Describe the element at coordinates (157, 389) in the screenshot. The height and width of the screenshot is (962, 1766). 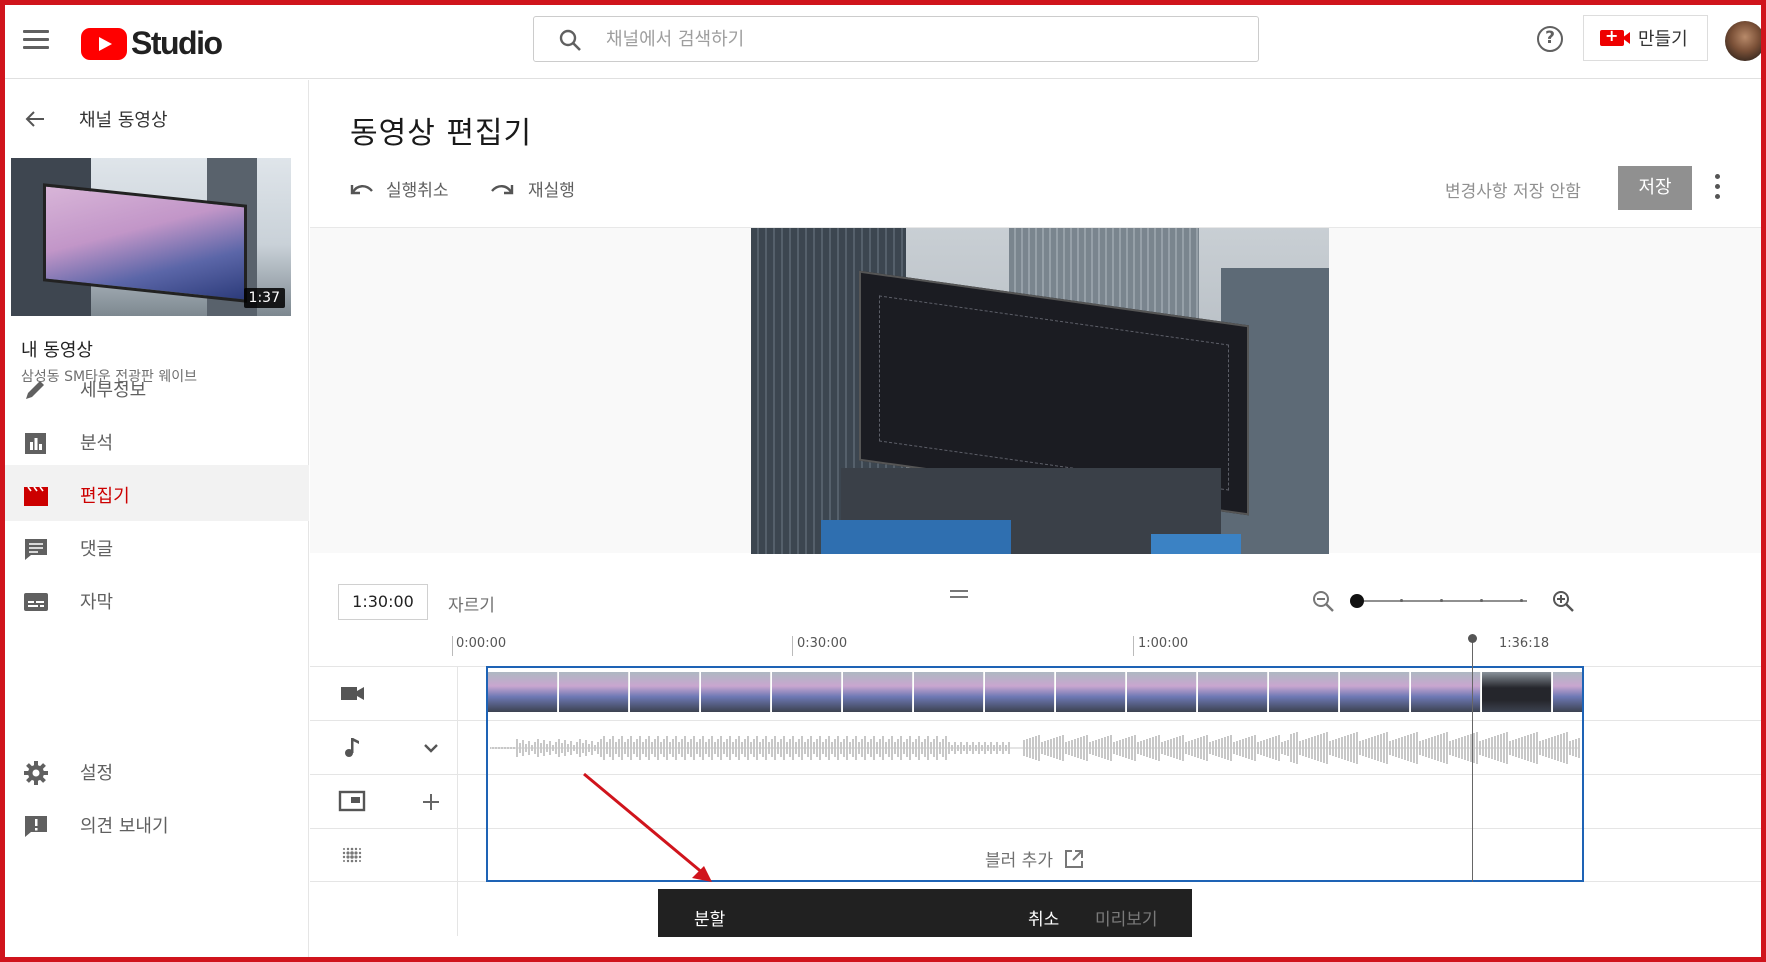
I see `sidebar-item-details: 세부정보` at that location.